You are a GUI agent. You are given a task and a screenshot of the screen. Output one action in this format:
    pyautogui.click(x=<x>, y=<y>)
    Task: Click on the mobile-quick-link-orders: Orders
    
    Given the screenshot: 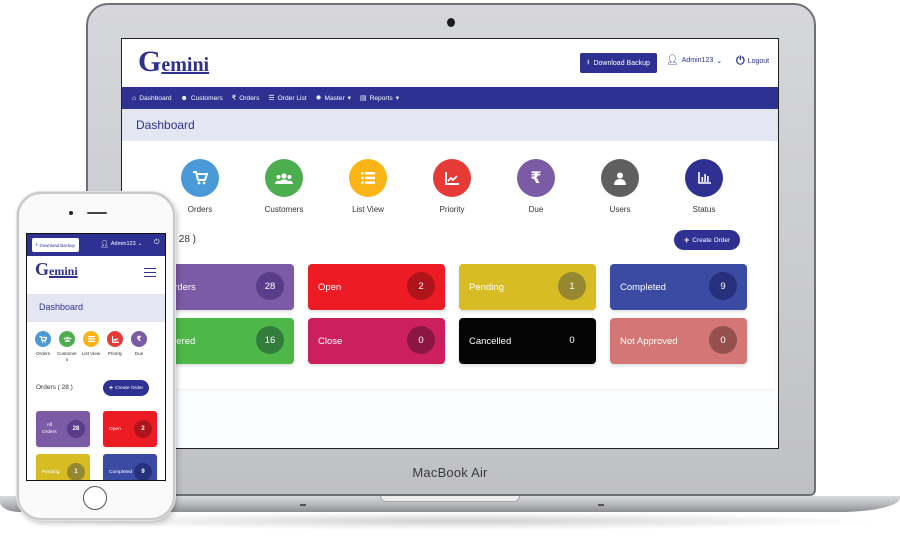 What is the action you would take?
    pyautogui.click(x=43, y=344)
    